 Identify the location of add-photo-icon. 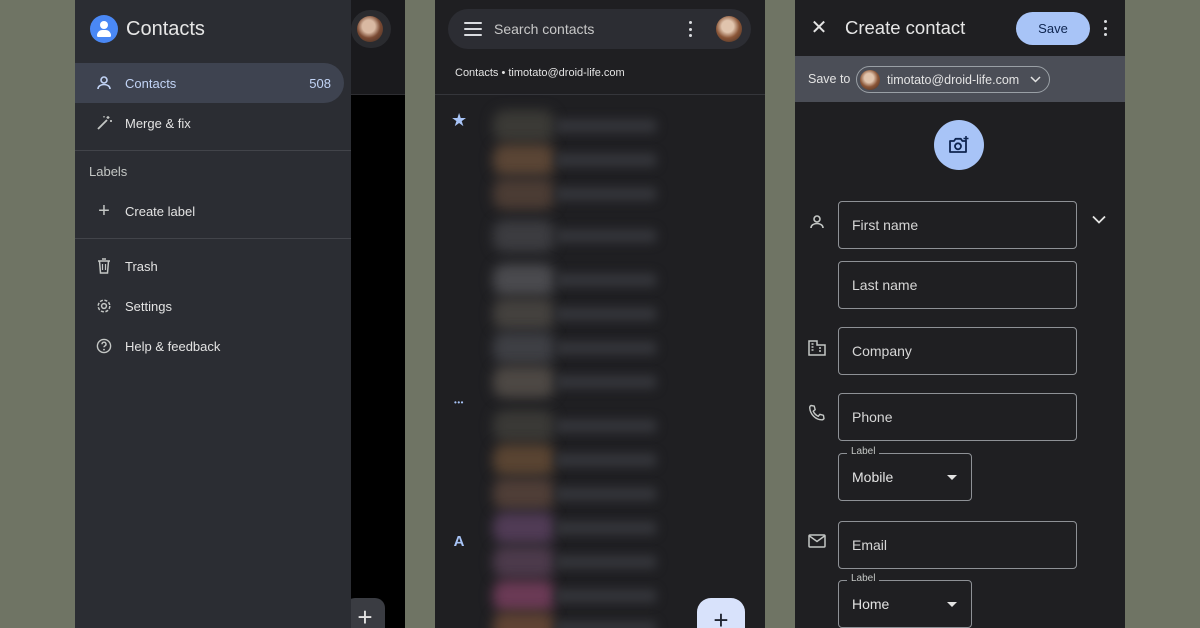
(959, 144).